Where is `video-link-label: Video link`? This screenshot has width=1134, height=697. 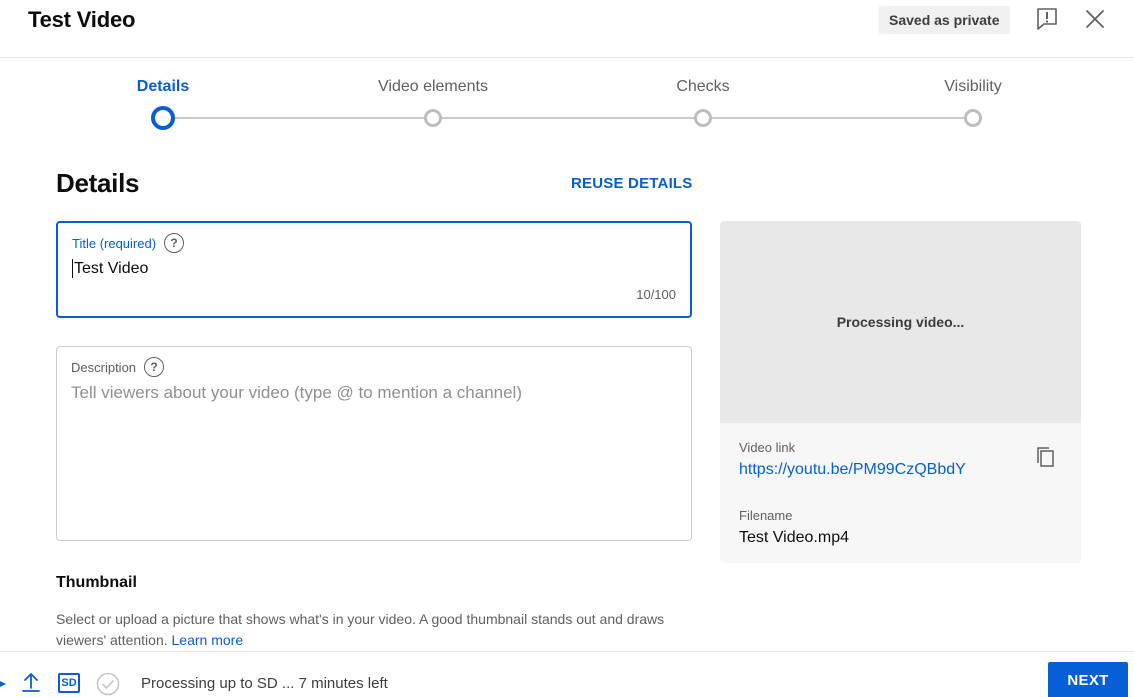 video-link-label: Video link is located at coordinates (767, 447).